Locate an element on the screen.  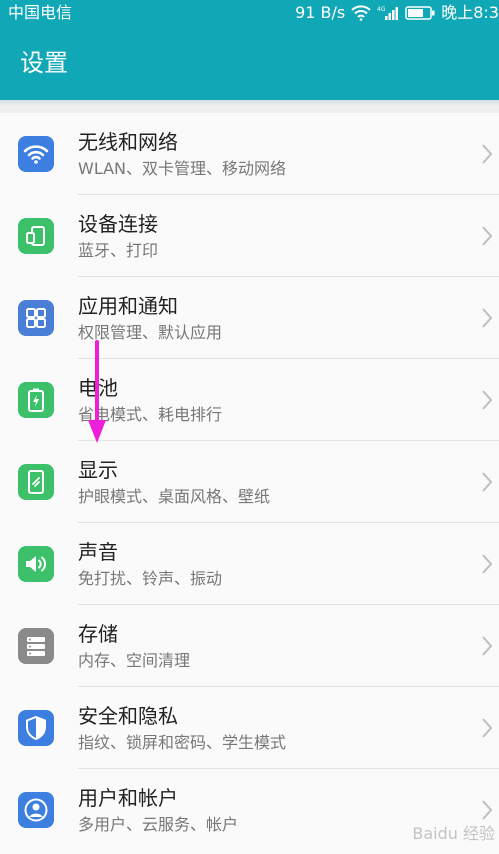
settings-item-sound: 声音 免打扰、铃声、振动 is located at coordinates (249, 564).